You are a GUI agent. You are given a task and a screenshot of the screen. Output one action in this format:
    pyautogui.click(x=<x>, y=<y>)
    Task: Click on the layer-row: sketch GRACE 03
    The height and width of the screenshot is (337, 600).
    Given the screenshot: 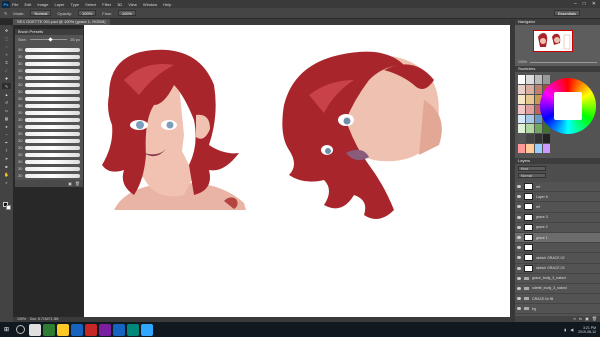 What is the action you would take?
    pyautogui.click(x=557, y=269)
    